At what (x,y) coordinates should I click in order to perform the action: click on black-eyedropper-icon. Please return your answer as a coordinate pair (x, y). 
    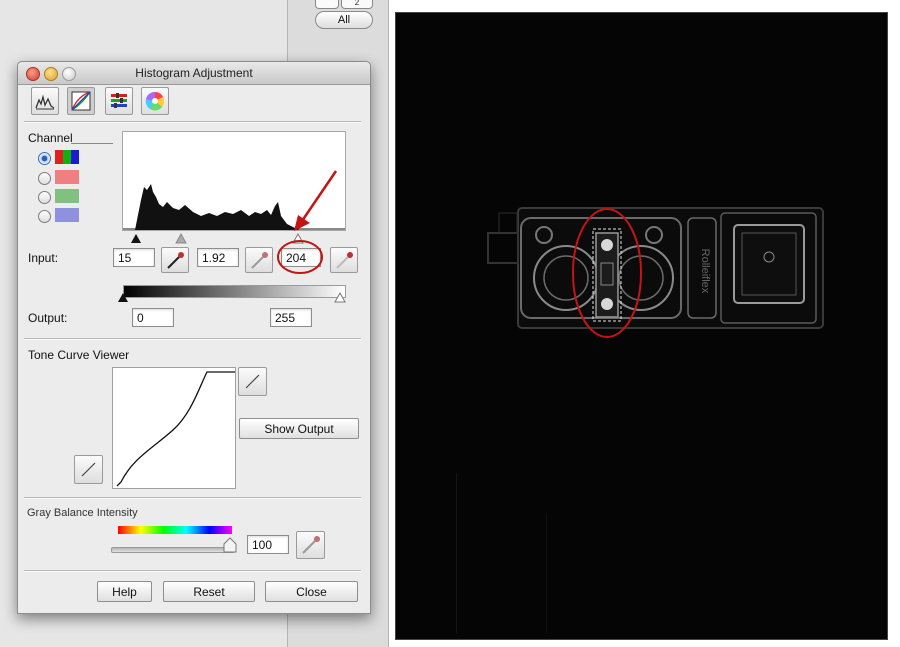
    Looking at the image, I should click on (175, 260).